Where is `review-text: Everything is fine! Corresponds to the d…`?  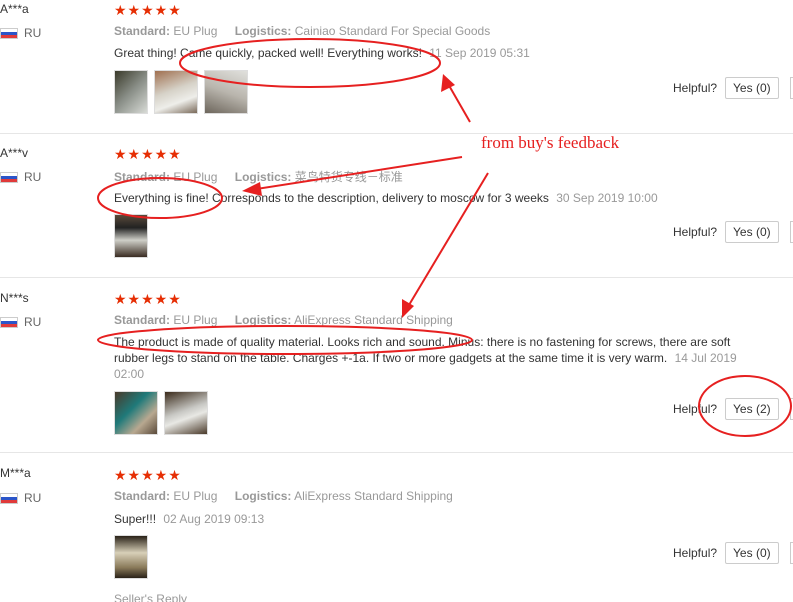 review-text: Everything is fine! Corresponds to the d… is located at coordinates (434, 198).